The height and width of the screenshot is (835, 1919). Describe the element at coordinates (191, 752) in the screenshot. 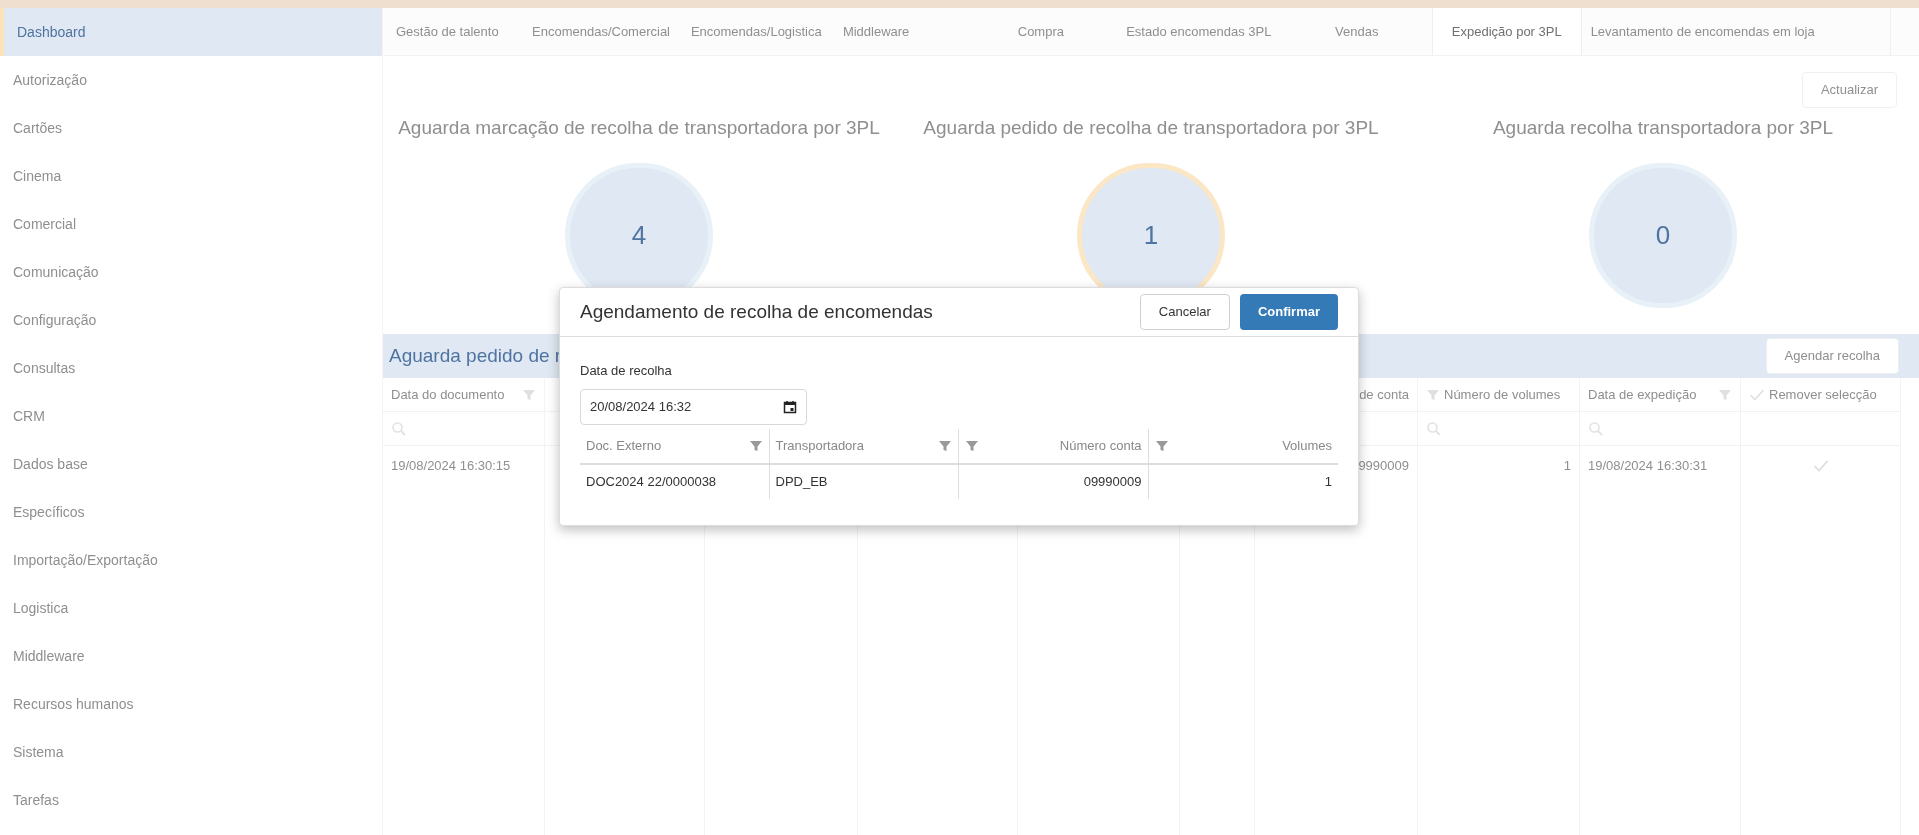

I see `sidebar-item: Sistema` at that location.